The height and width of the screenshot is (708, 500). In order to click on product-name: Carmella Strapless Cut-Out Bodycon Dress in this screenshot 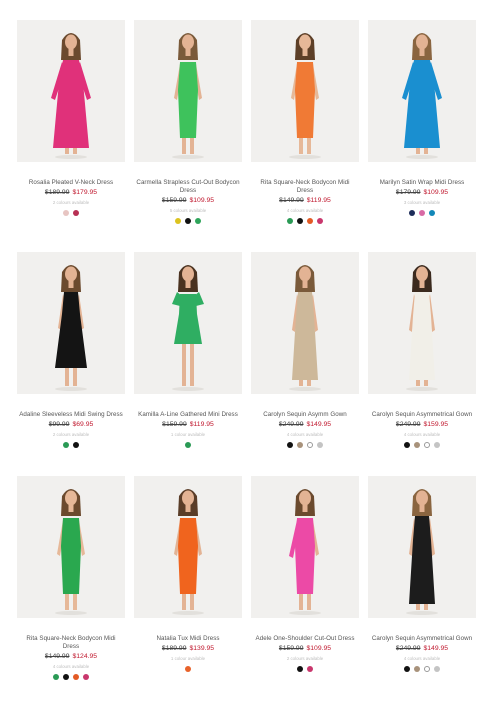, I will do `click(188, 187)`.